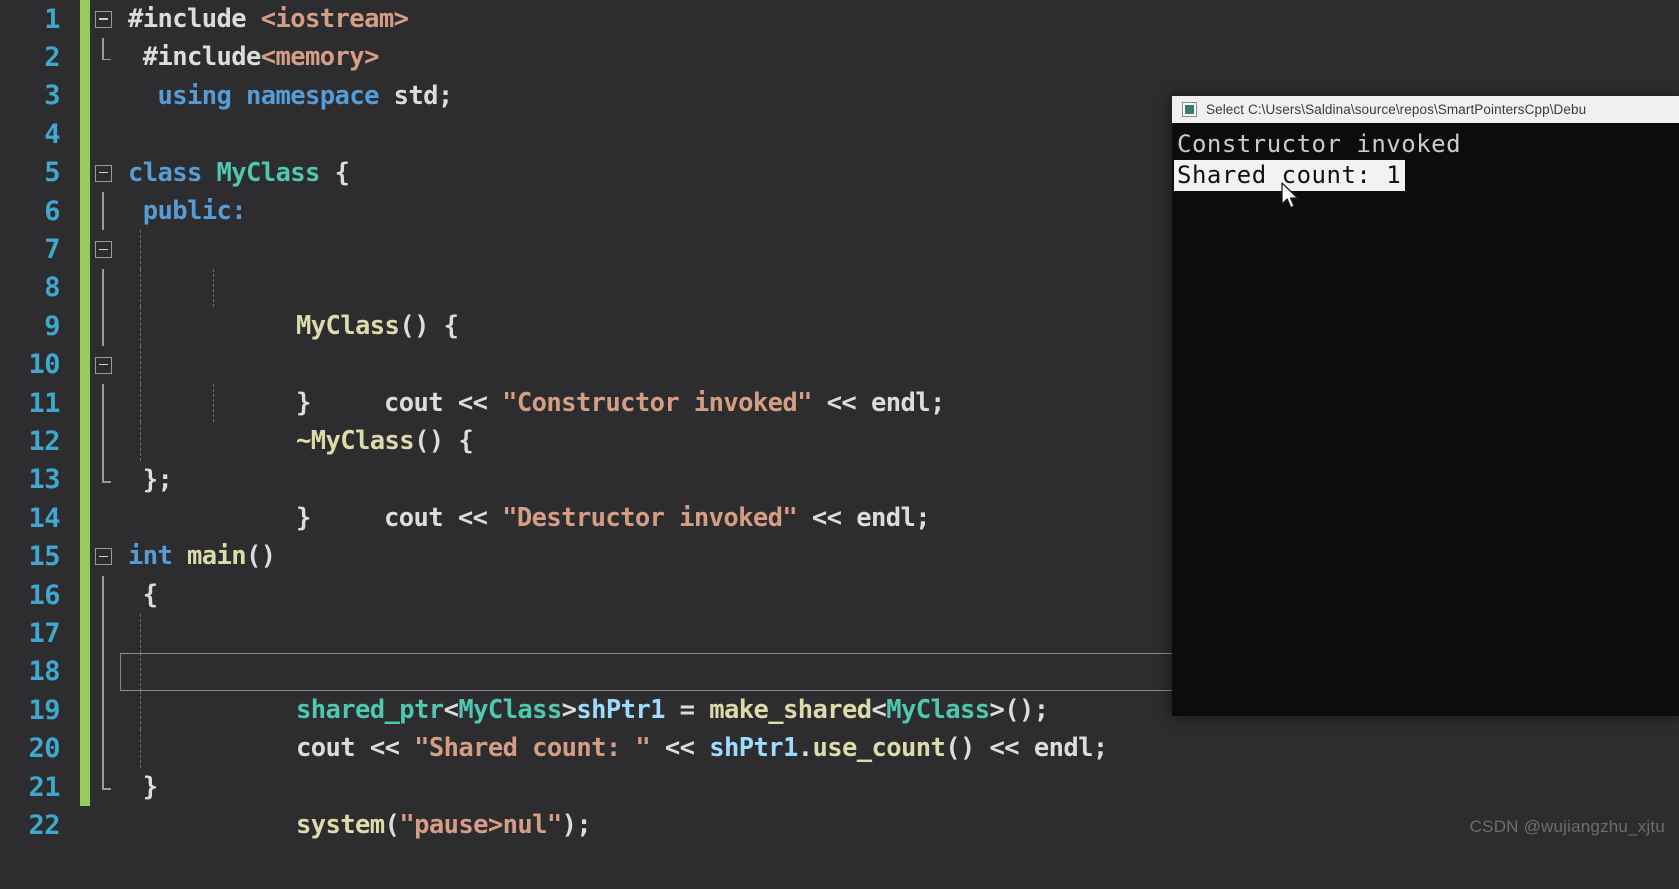 Image resolution: width=1679 pixels, height=889 pixels. I want to click on token-public-keyword: public:, so click(194, 210).